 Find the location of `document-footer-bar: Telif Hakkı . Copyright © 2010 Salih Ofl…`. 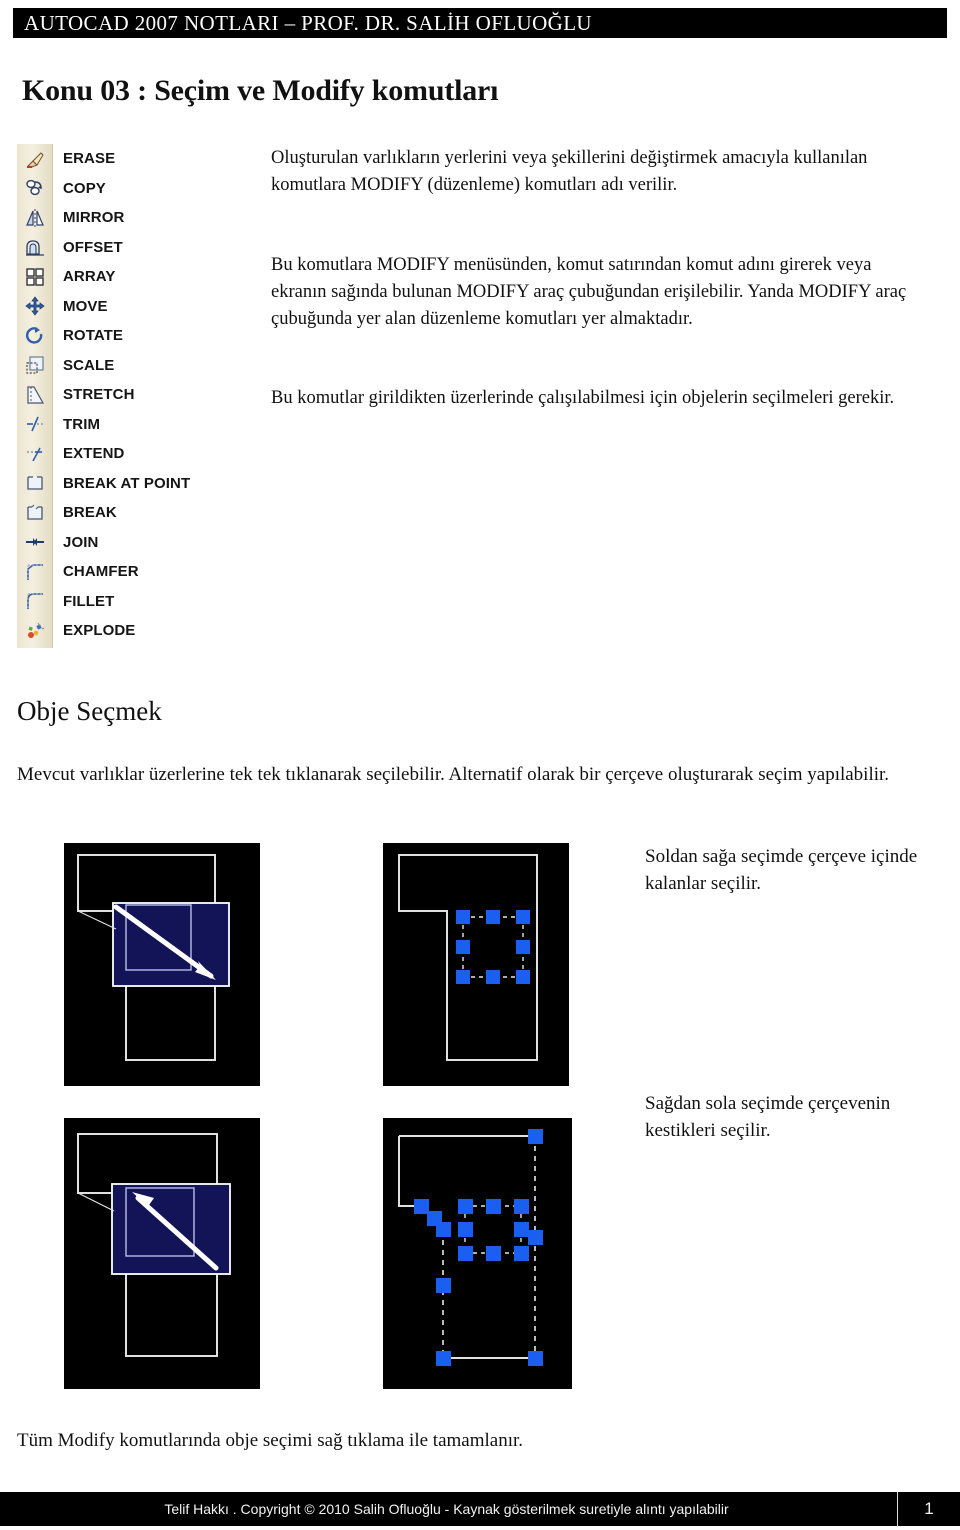

document-footer-bar: Telif Hakkı . Copyright © 2010 Salih Ofl… is located at coordinates (480, 1509).